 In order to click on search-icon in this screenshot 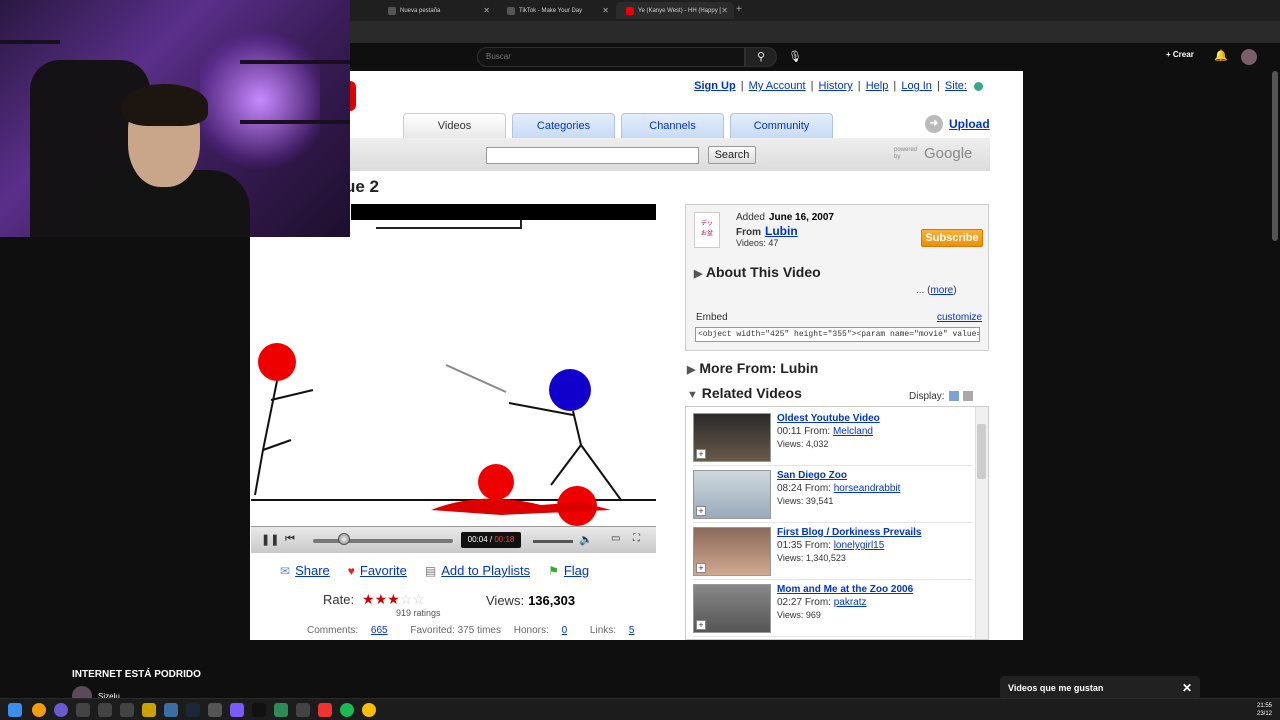, I will do `click(39, 710)`.